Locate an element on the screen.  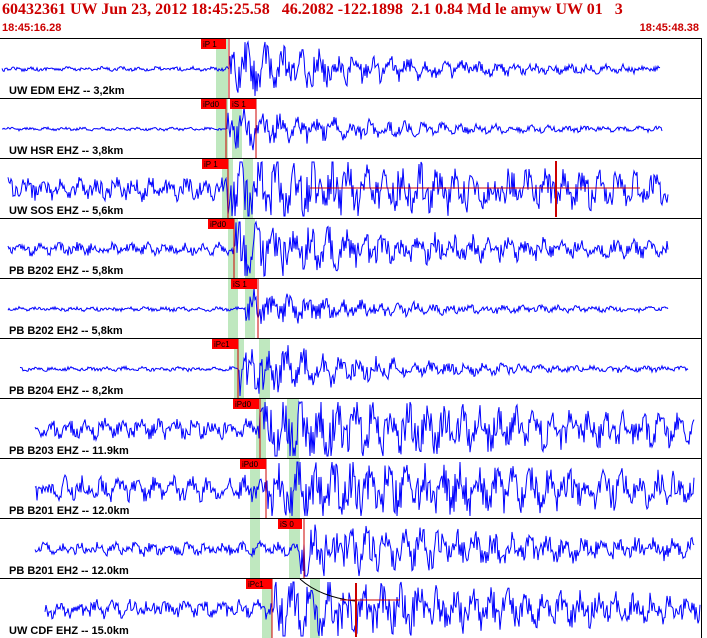
trace-panel: iS 0 PB B201 EH2 -- 12.0km is located at coordinates (351, 548).